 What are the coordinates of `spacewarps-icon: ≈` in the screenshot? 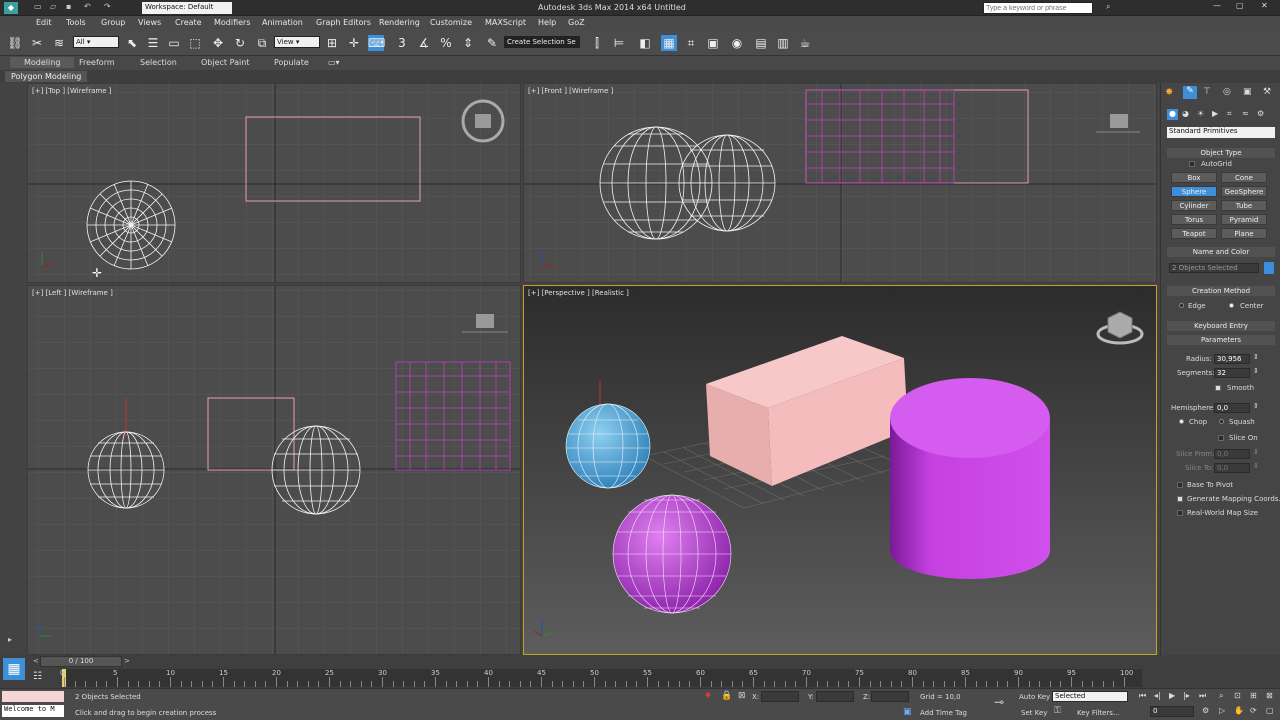 It's located at (1245, 113).